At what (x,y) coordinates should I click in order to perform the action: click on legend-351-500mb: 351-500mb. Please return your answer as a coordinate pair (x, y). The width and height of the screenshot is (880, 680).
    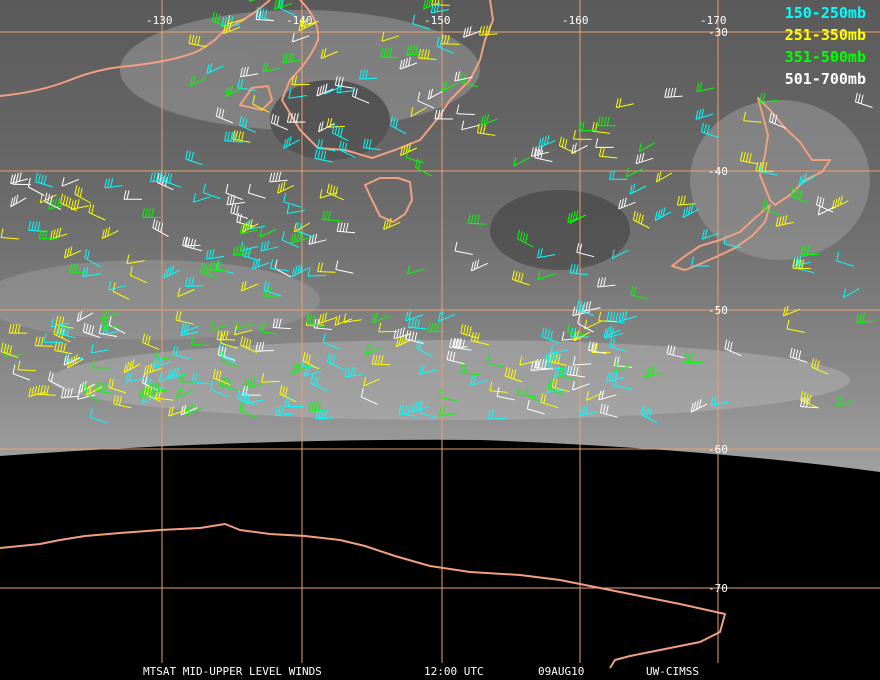
    Looking at the image, I should click on (825, 57).